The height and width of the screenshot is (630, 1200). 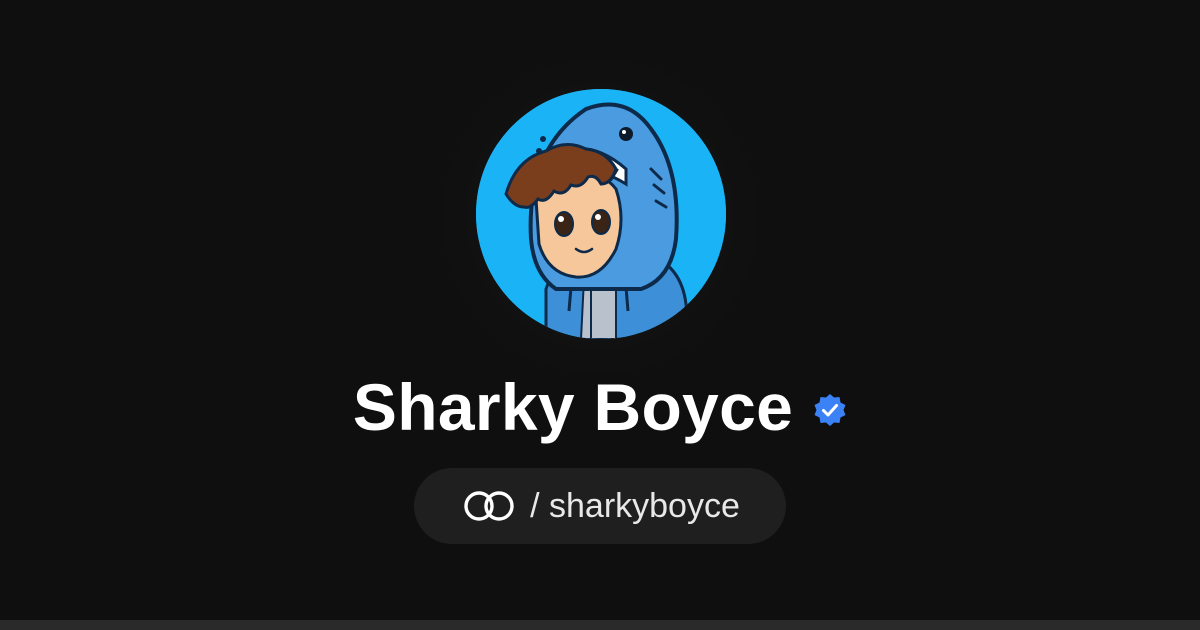 I want to click on name-row: Sharky Boyce, so click(x=600, y=407).